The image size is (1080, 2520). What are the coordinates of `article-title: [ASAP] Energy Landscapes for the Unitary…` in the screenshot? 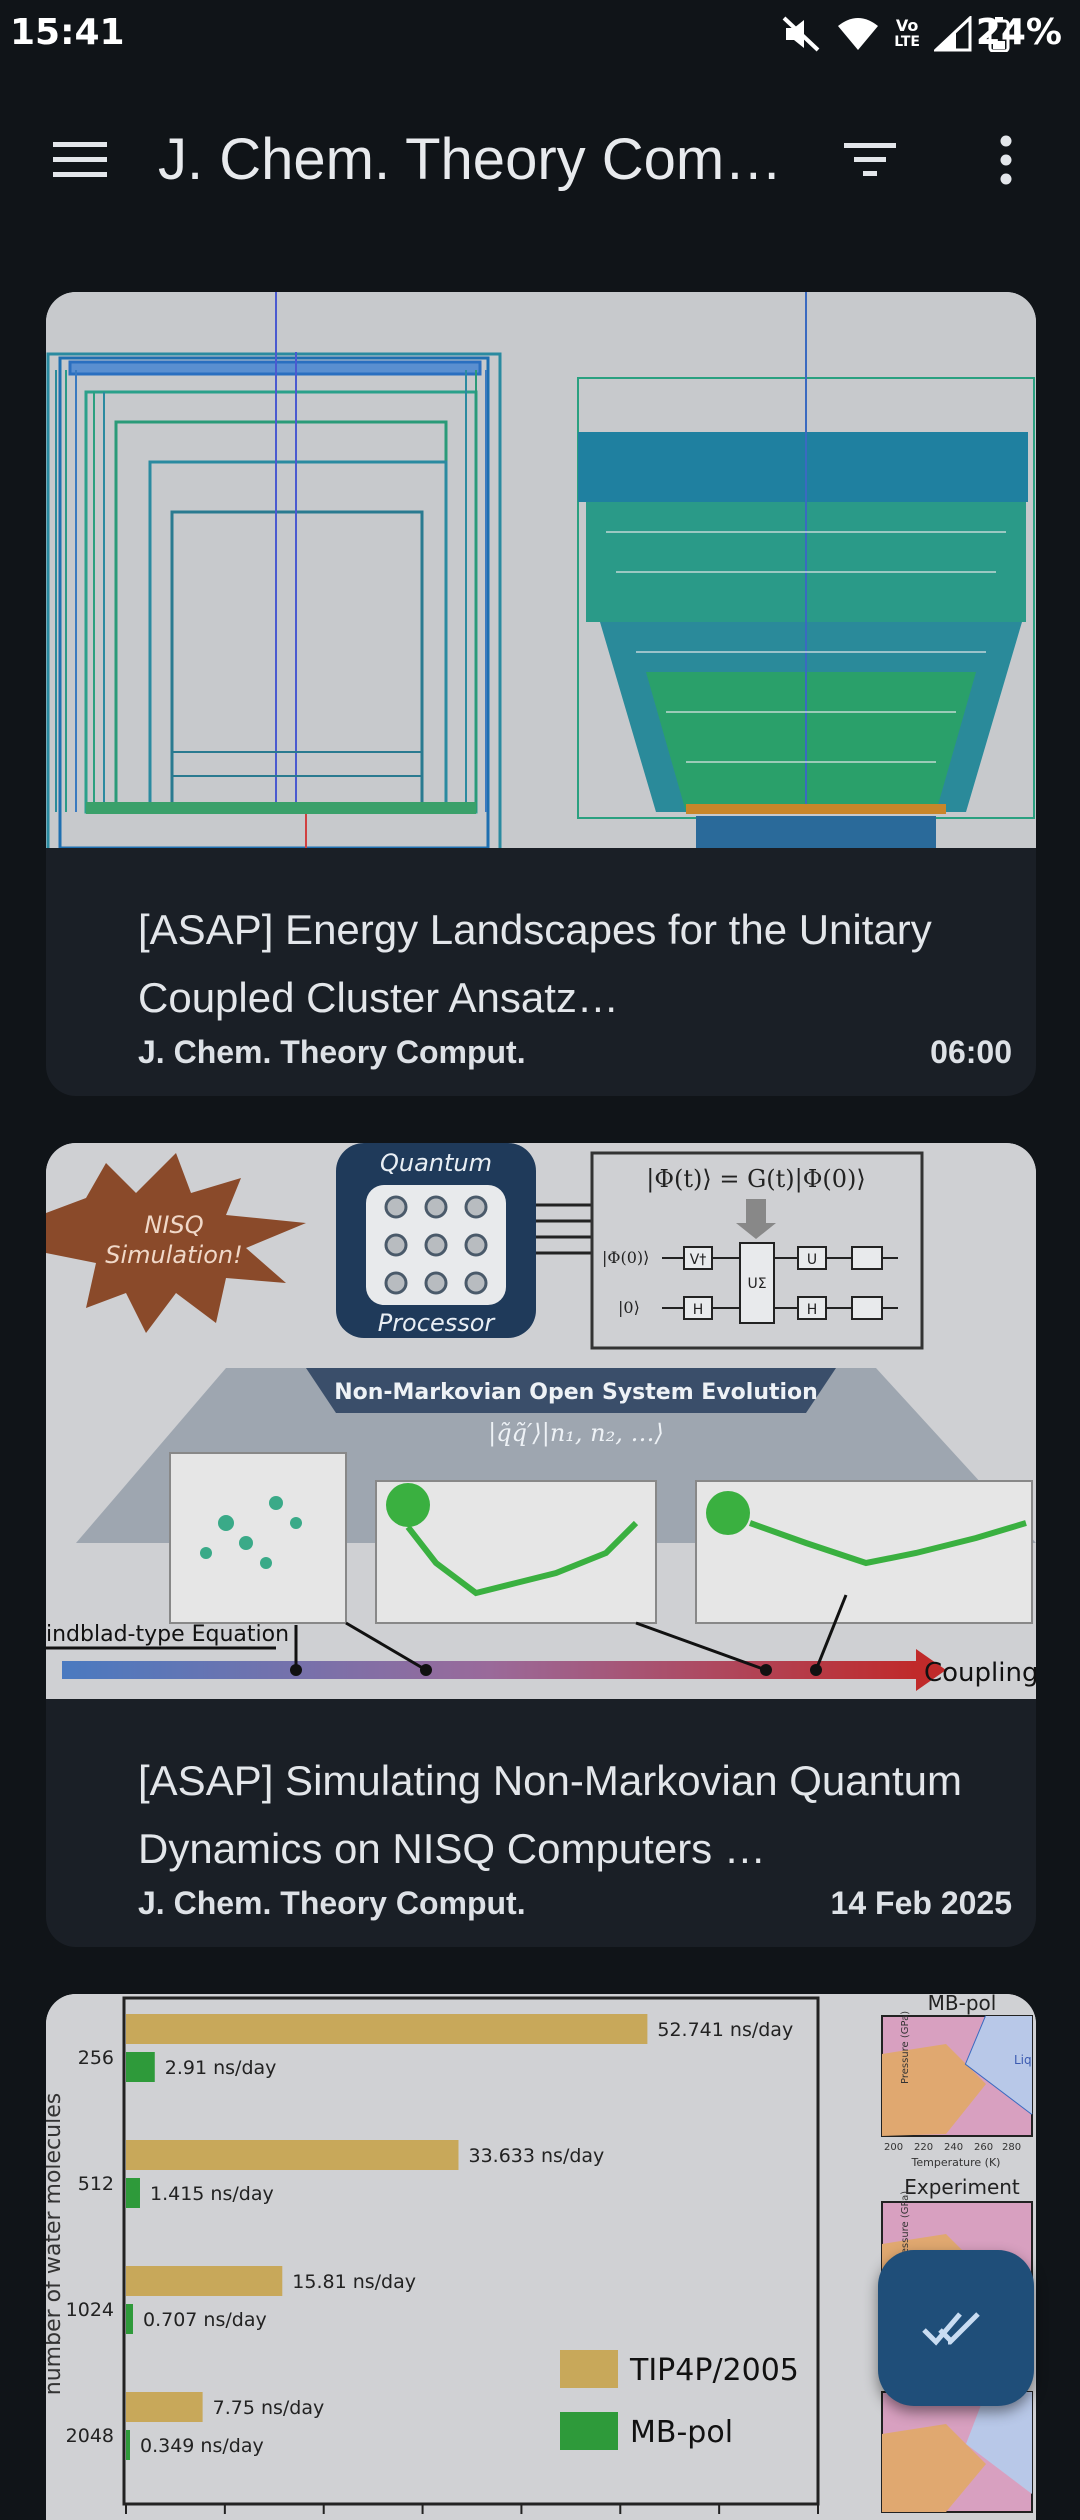 It's located at (535, 963).